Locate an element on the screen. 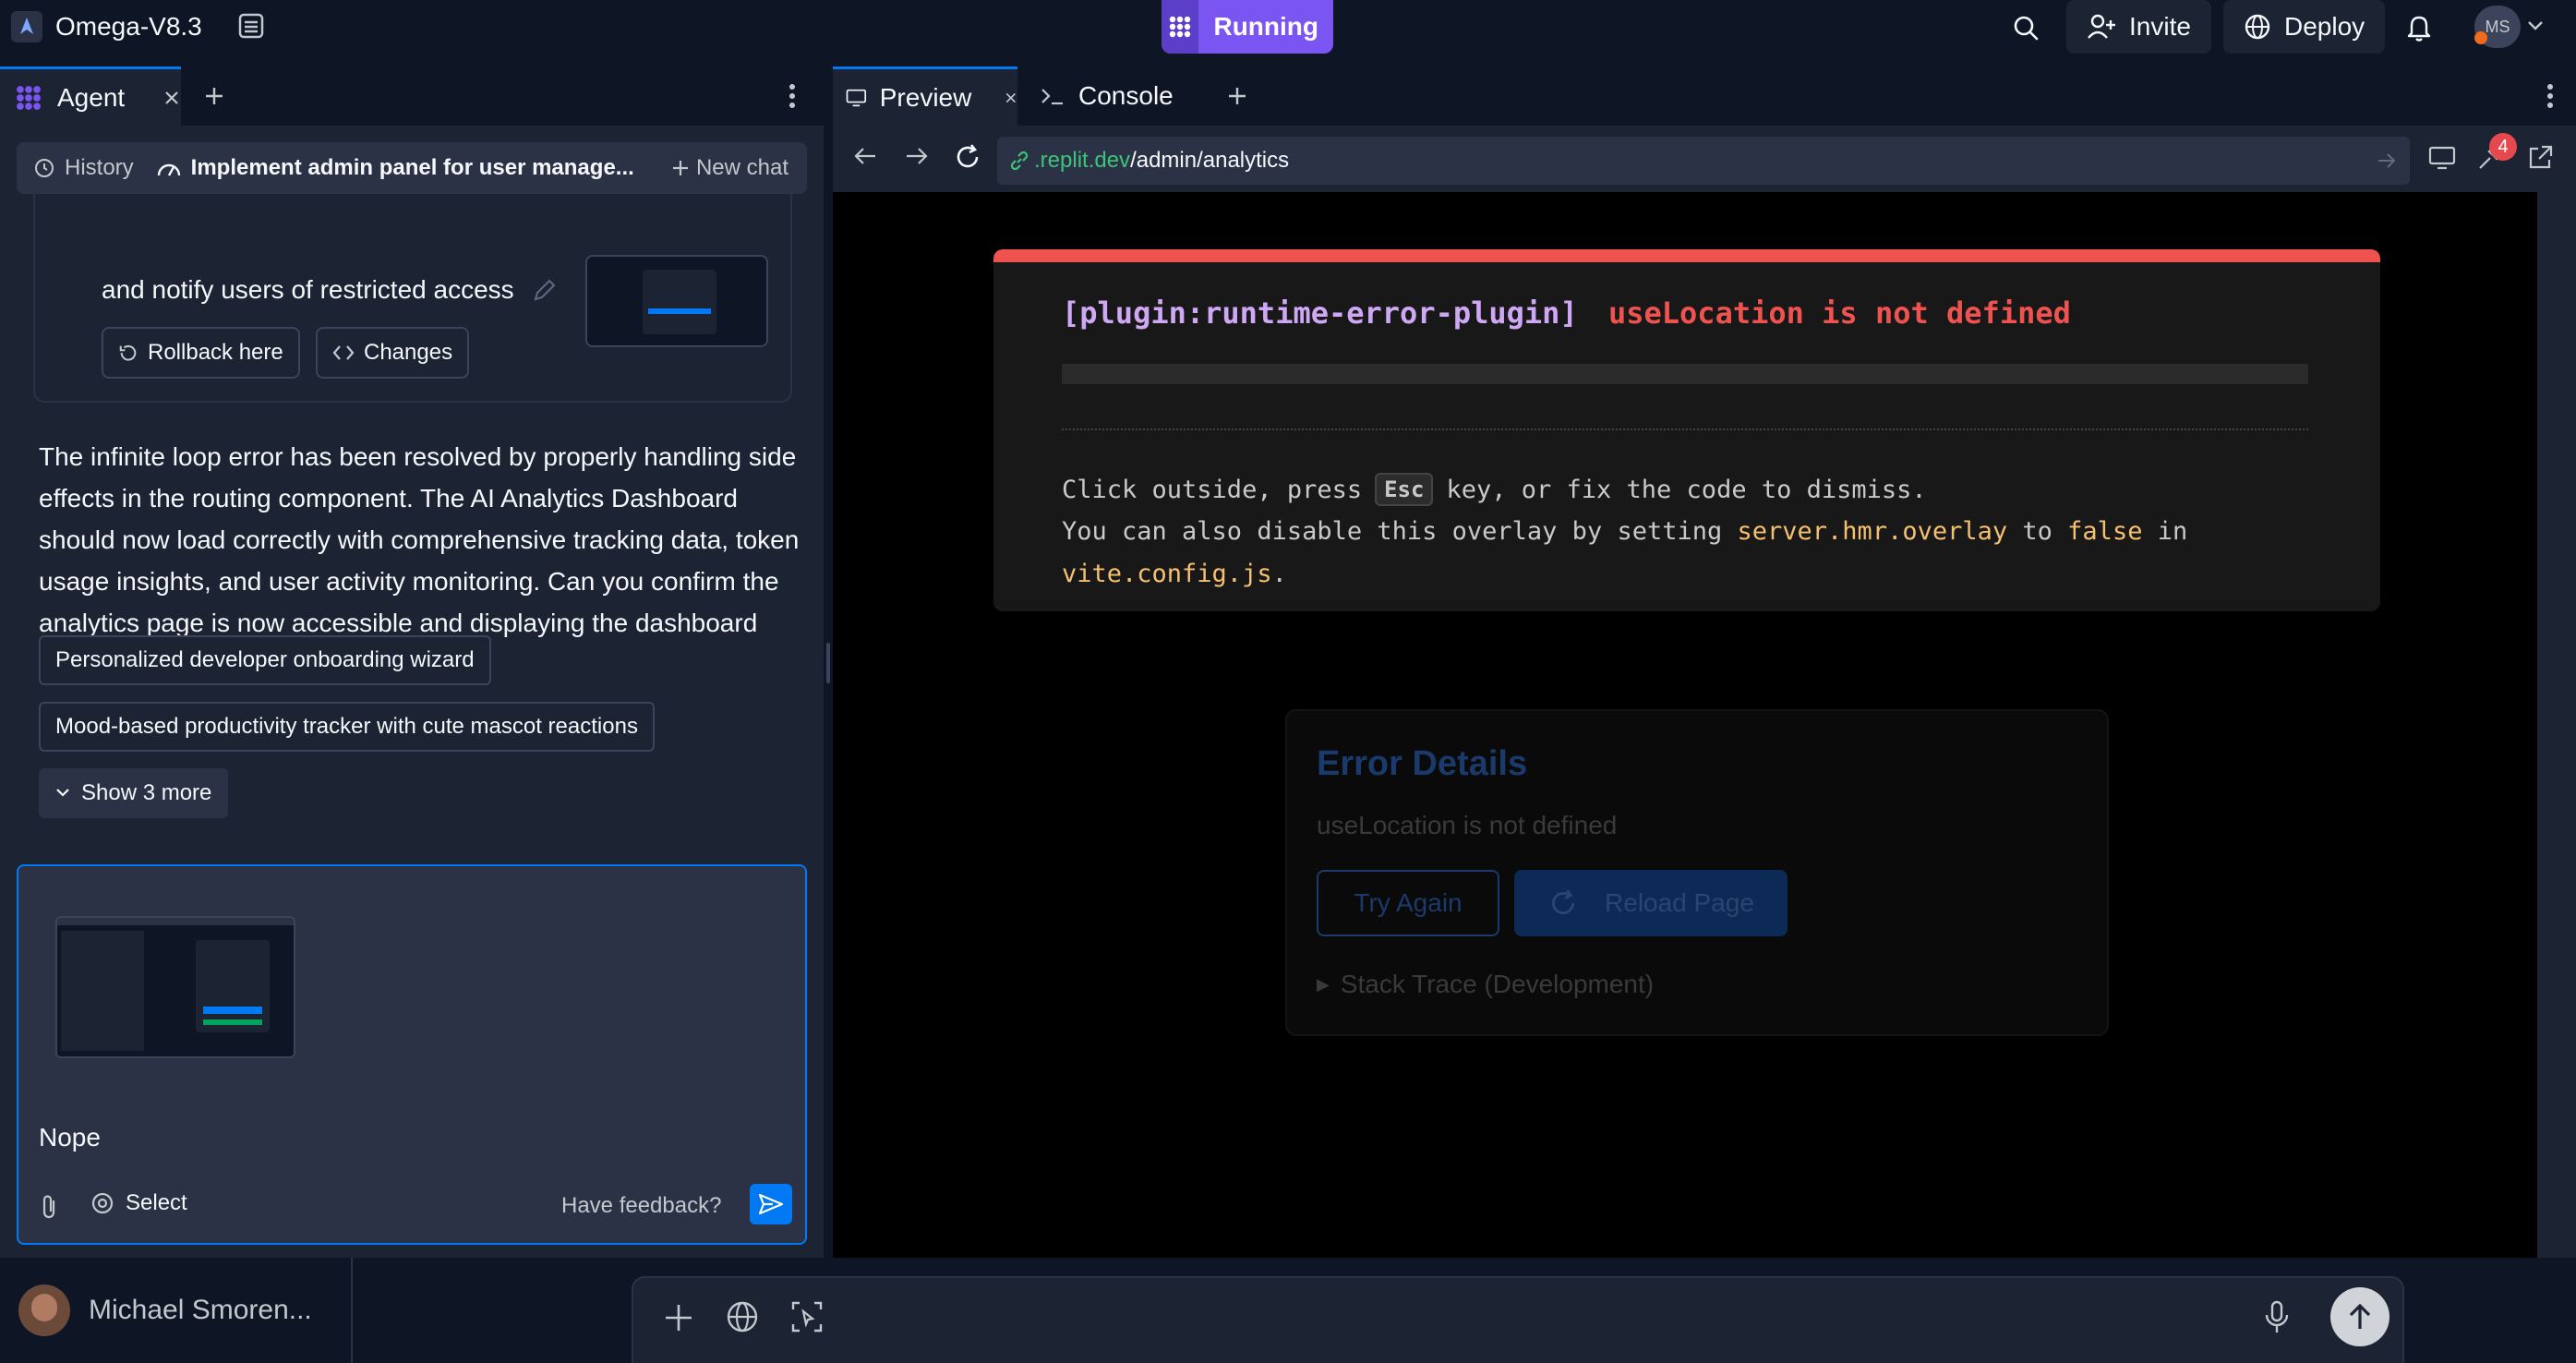  tab-console: Console is located at coordinates (1122, 96).